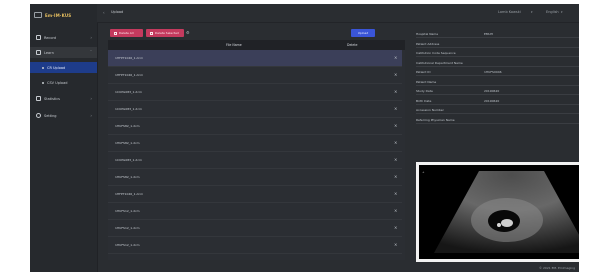 This screenshot has width=602, height=276. What do you see at coordinates (38, 37) in the screenshot?
I see `grid-icon` at bounding box center [38, 37].